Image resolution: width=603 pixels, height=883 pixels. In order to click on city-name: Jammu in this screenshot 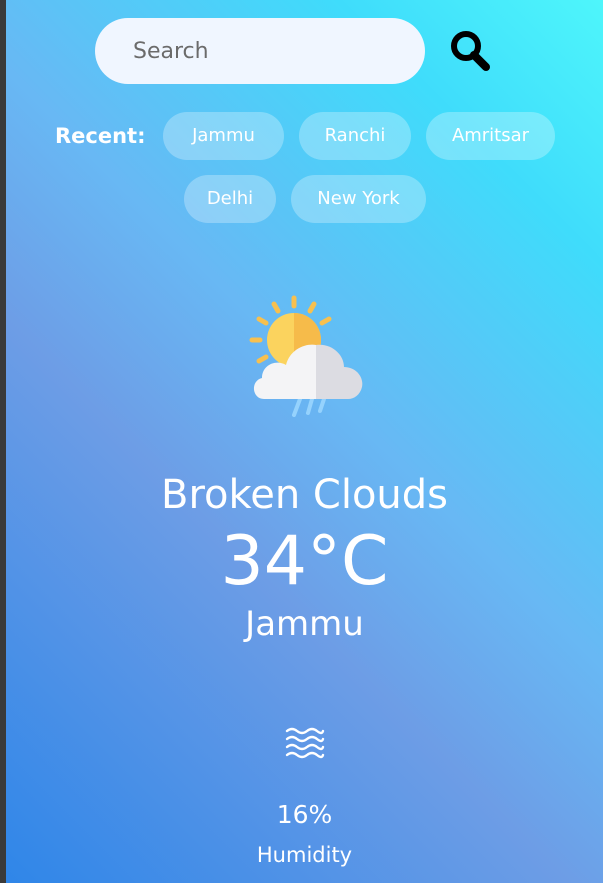, I will do `click(304, 624)`.